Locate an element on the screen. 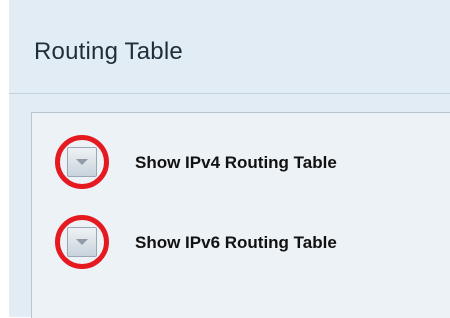  title-divider is located at coordinates (229, 93).